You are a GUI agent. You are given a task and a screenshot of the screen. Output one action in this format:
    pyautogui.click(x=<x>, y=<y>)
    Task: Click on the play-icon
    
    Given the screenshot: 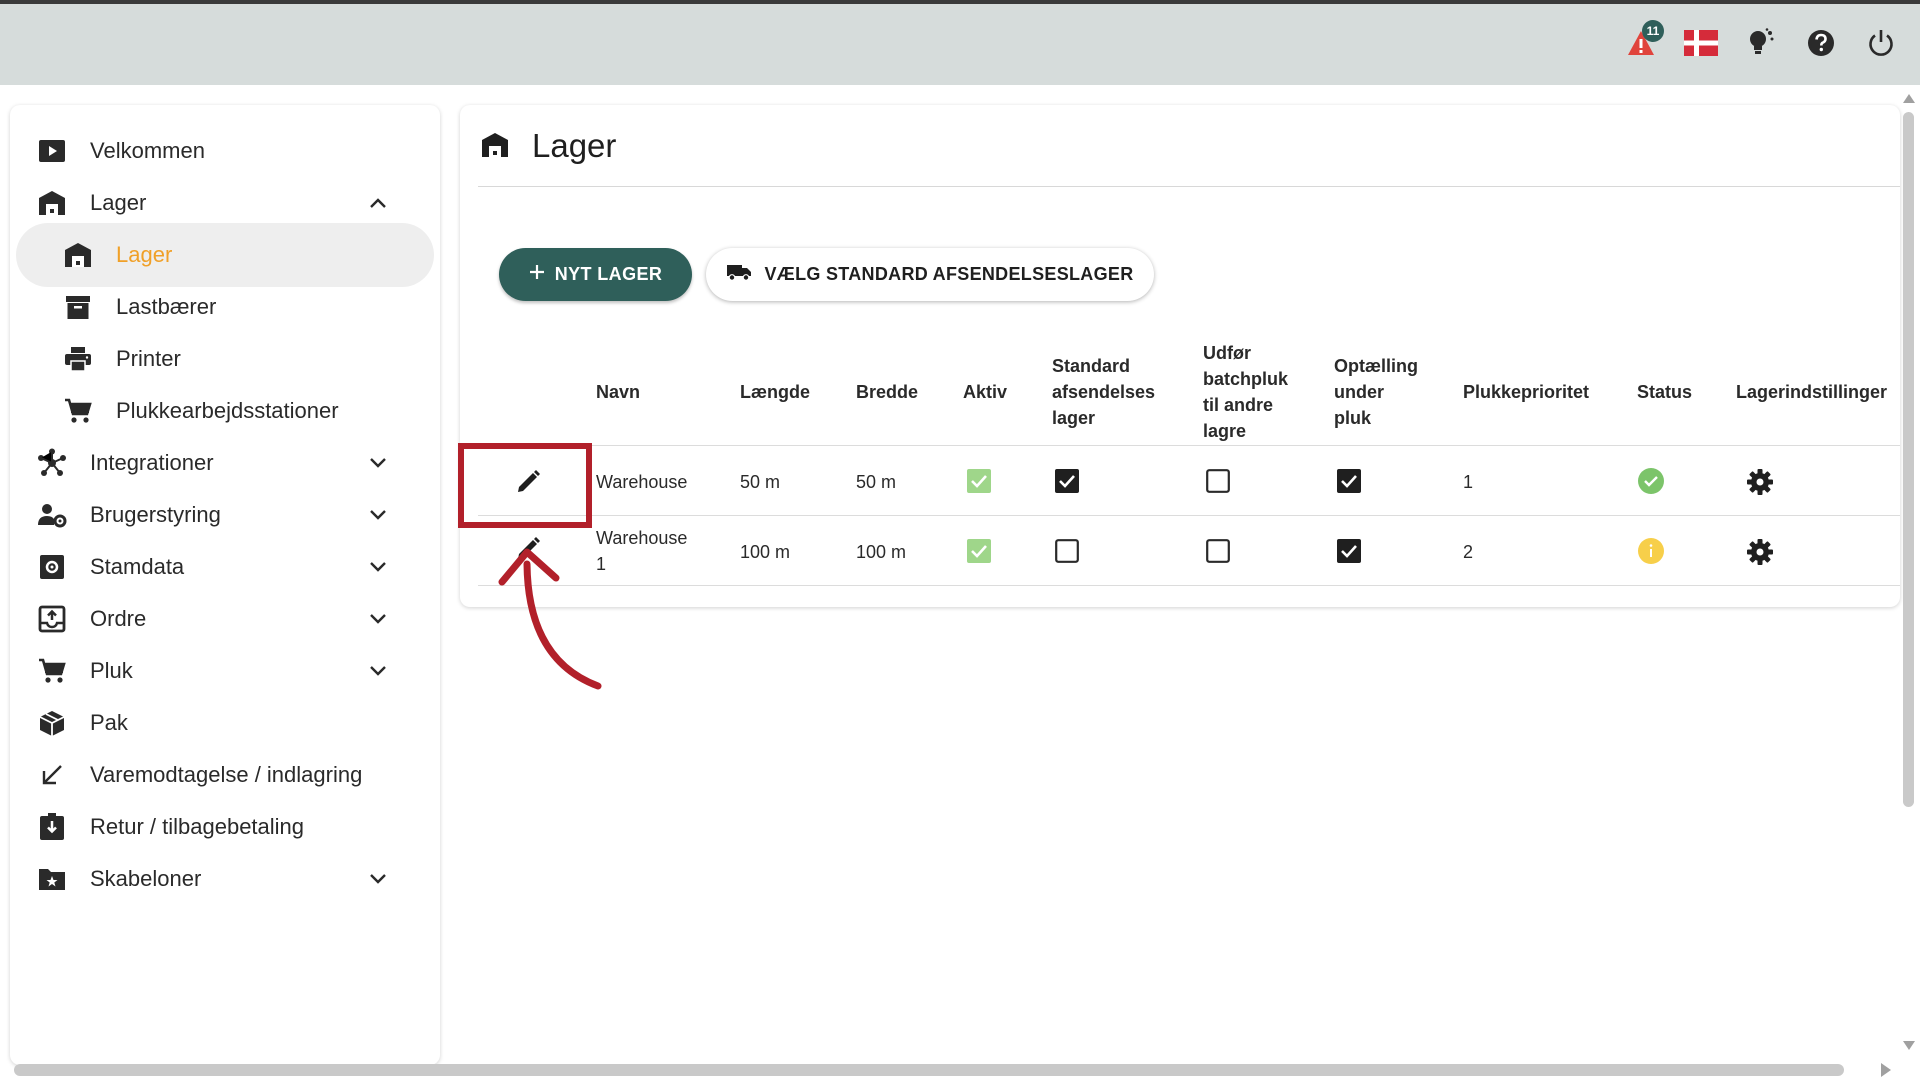 What is the action you would take?
    pyautogui.click(x=52, y=151)
    